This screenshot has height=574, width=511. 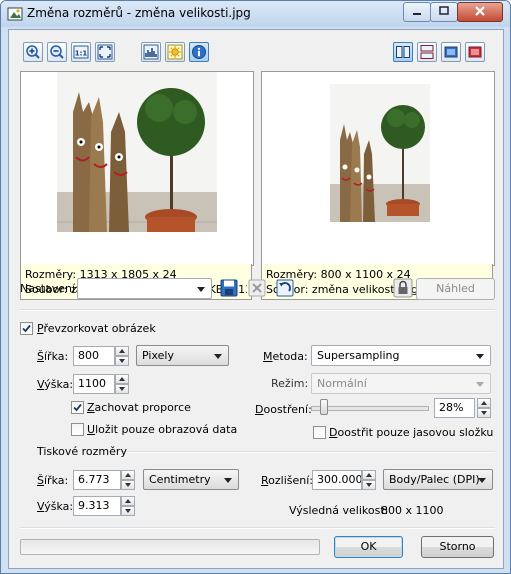 What do you see at coordinates (455, 289) in the screenshot?
I see `preview-button: Náhled` at bounding box center [455, 289].